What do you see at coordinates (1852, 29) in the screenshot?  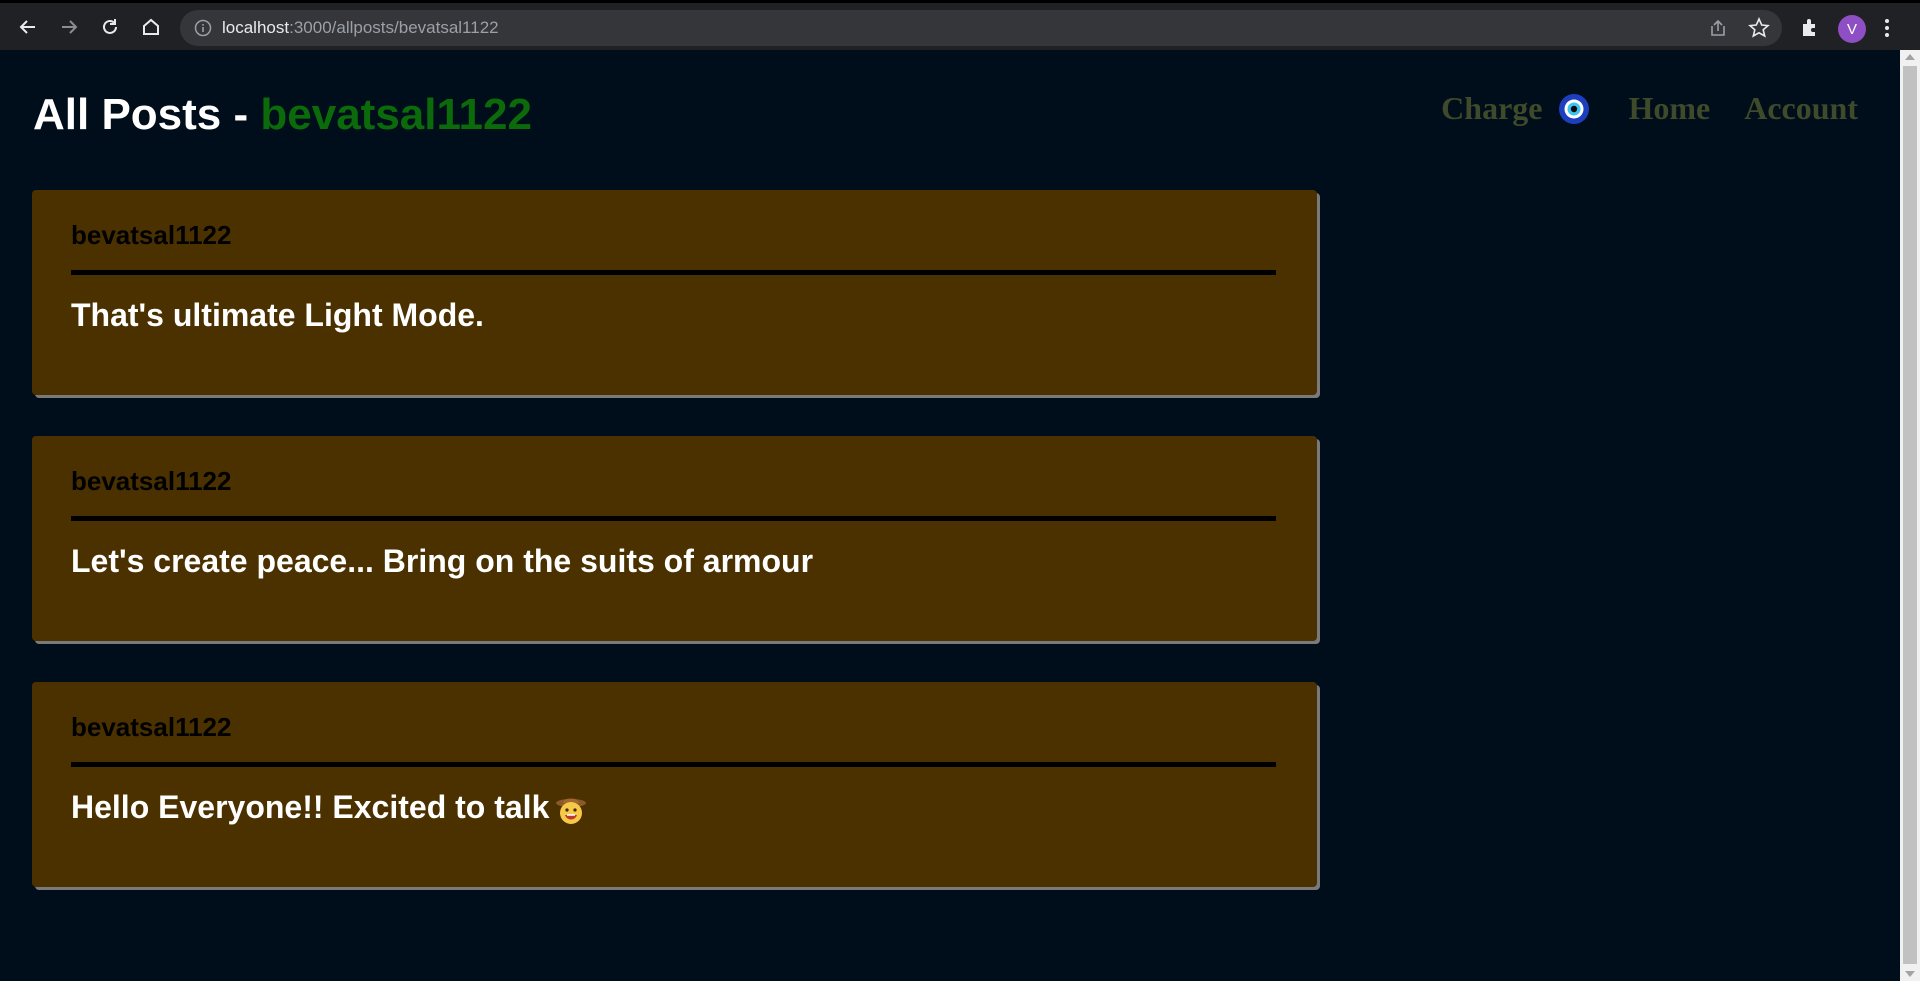 I see `profile-avatar: V` at bounding box center [1852, 29].